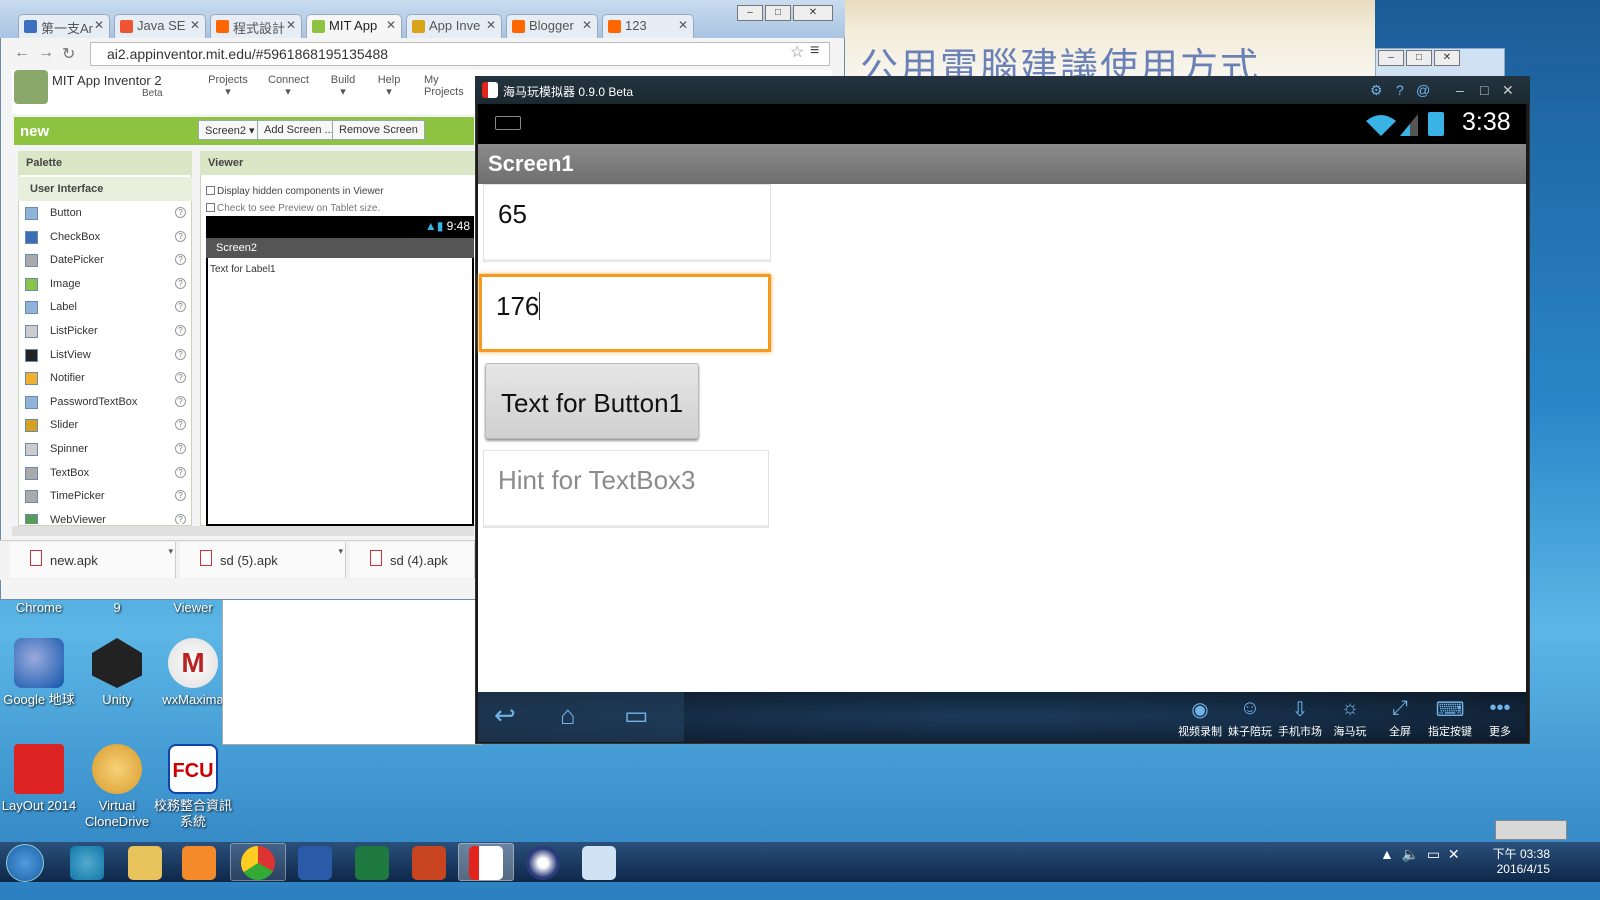 This screenshot has height=900, width=1600. What do you see at coordinates (592, 401) in the screenshot?
I see `button1: Text for Button1` at bounding box center [592, 401].